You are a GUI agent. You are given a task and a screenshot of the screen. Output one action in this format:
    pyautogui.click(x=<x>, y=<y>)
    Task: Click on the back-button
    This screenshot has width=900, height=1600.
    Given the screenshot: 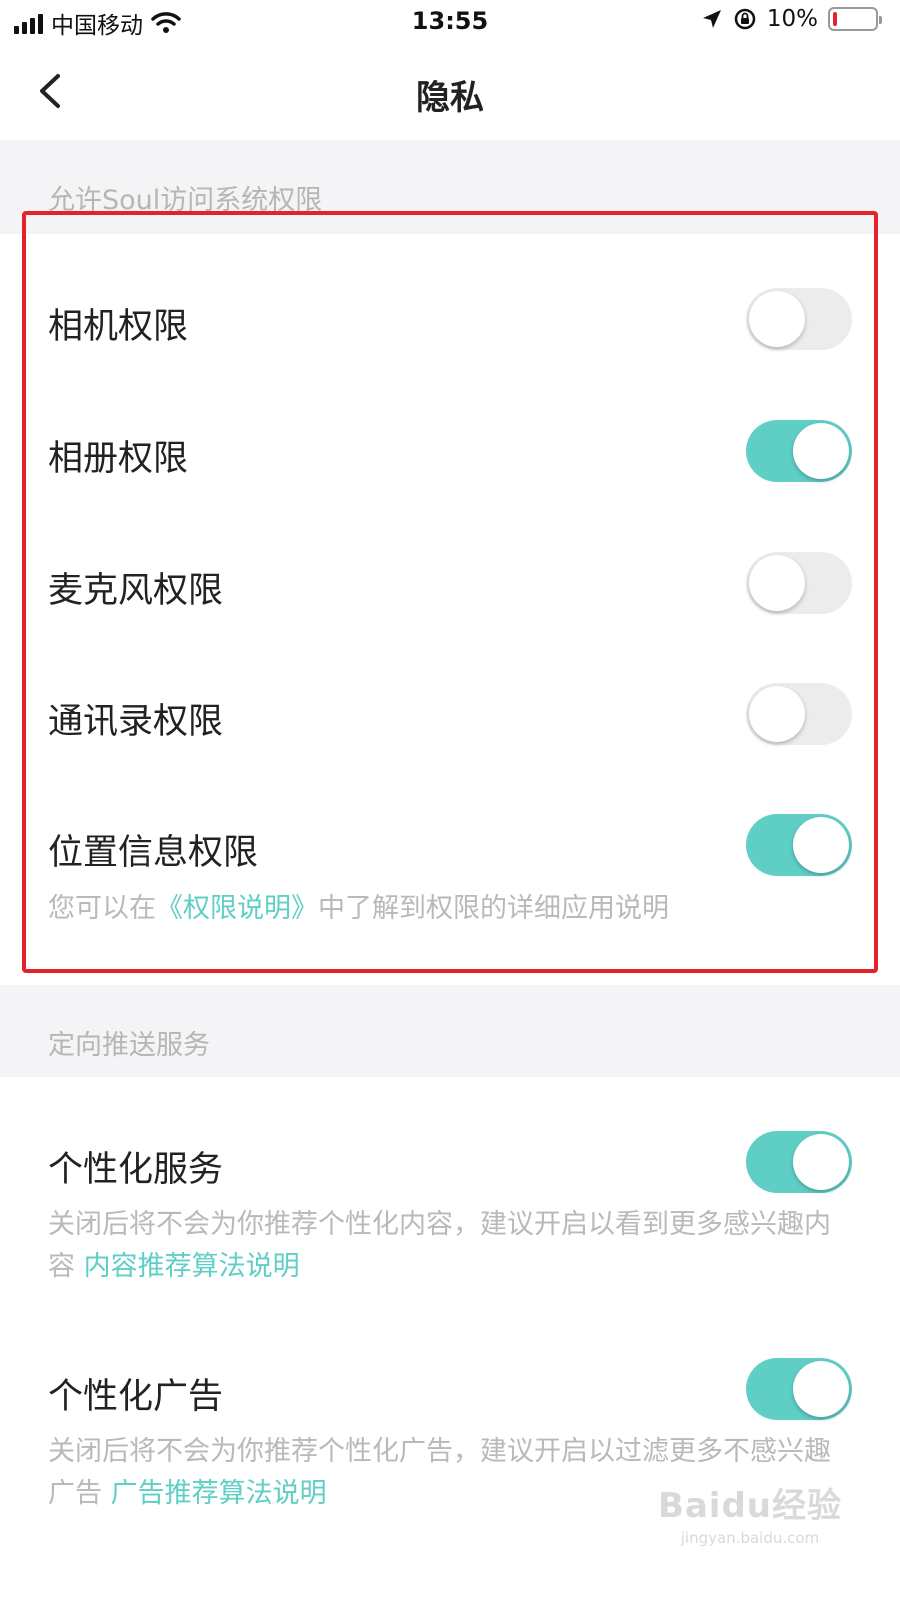 What is the action you would take?
    pyautogui.click(x=52, y=91)
    